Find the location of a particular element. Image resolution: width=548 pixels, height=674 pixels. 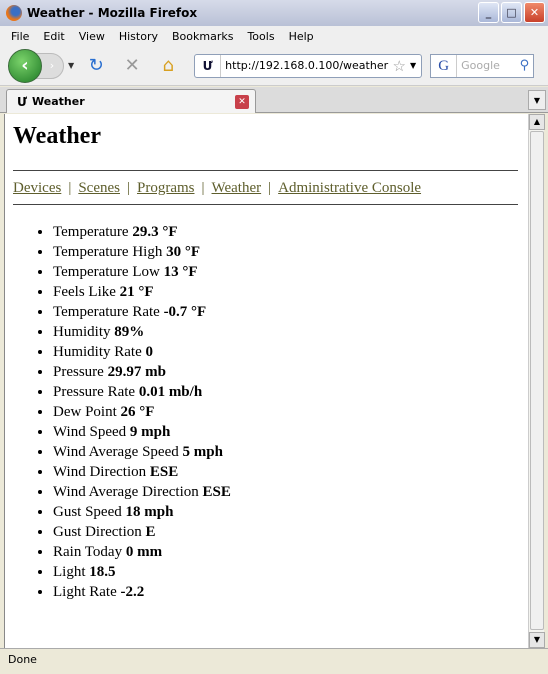

bookmark-star-icon: ☆ is located at coordinates (399, 66).